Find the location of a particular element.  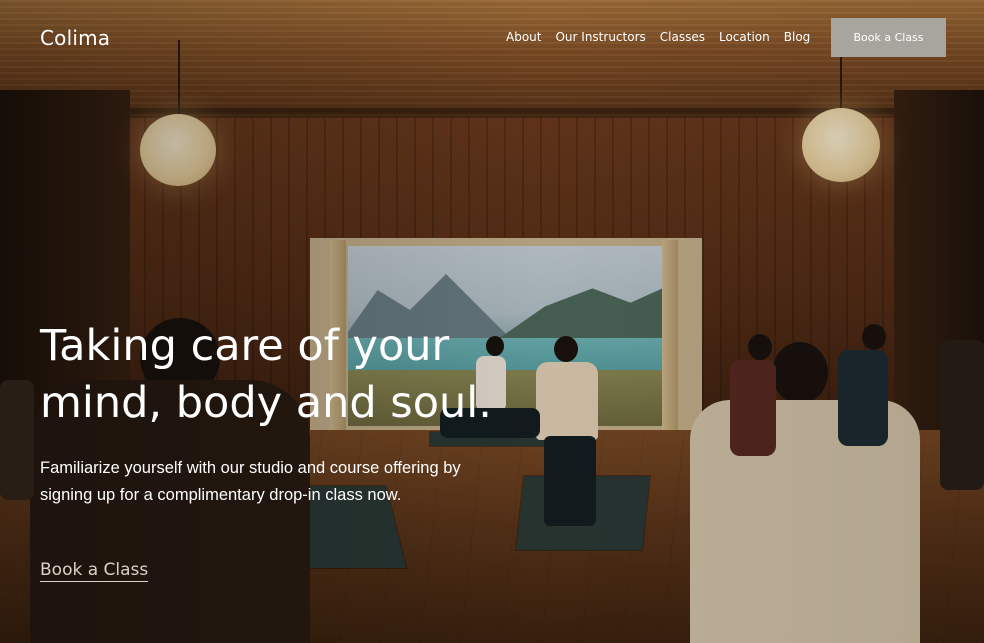

nav-link-classes: Classes is located at coordinates (682, 37).